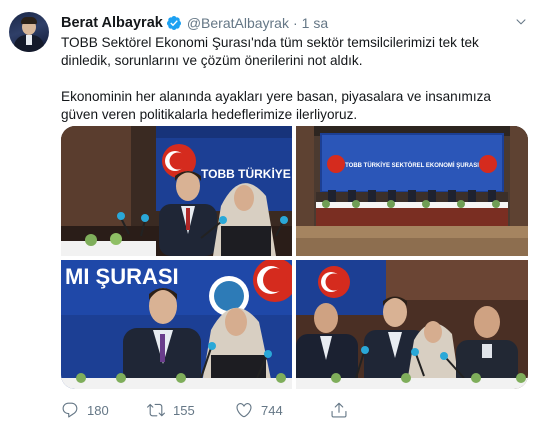  Describe the element at coordinates (176, 324) in the screenshot. I see `photo-3: MI ŞURASI` at that location.